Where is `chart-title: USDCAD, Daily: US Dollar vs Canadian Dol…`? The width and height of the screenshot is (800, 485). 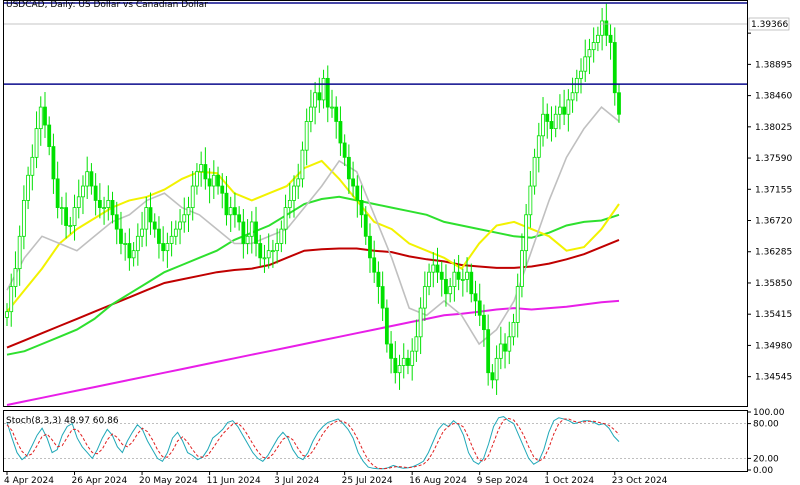
chart-title: USDCAD, Daily: US Dollar vs Canadian Dol… is located at coordinates (107, 5).